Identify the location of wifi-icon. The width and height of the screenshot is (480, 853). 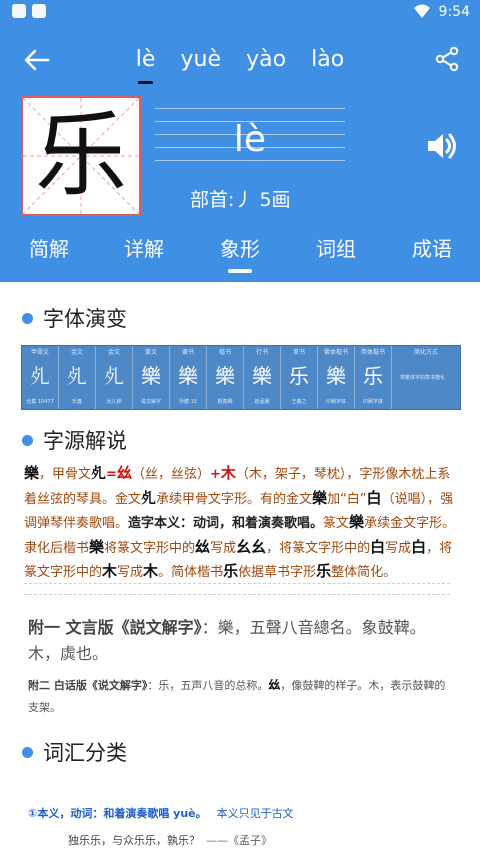
(422, 11).